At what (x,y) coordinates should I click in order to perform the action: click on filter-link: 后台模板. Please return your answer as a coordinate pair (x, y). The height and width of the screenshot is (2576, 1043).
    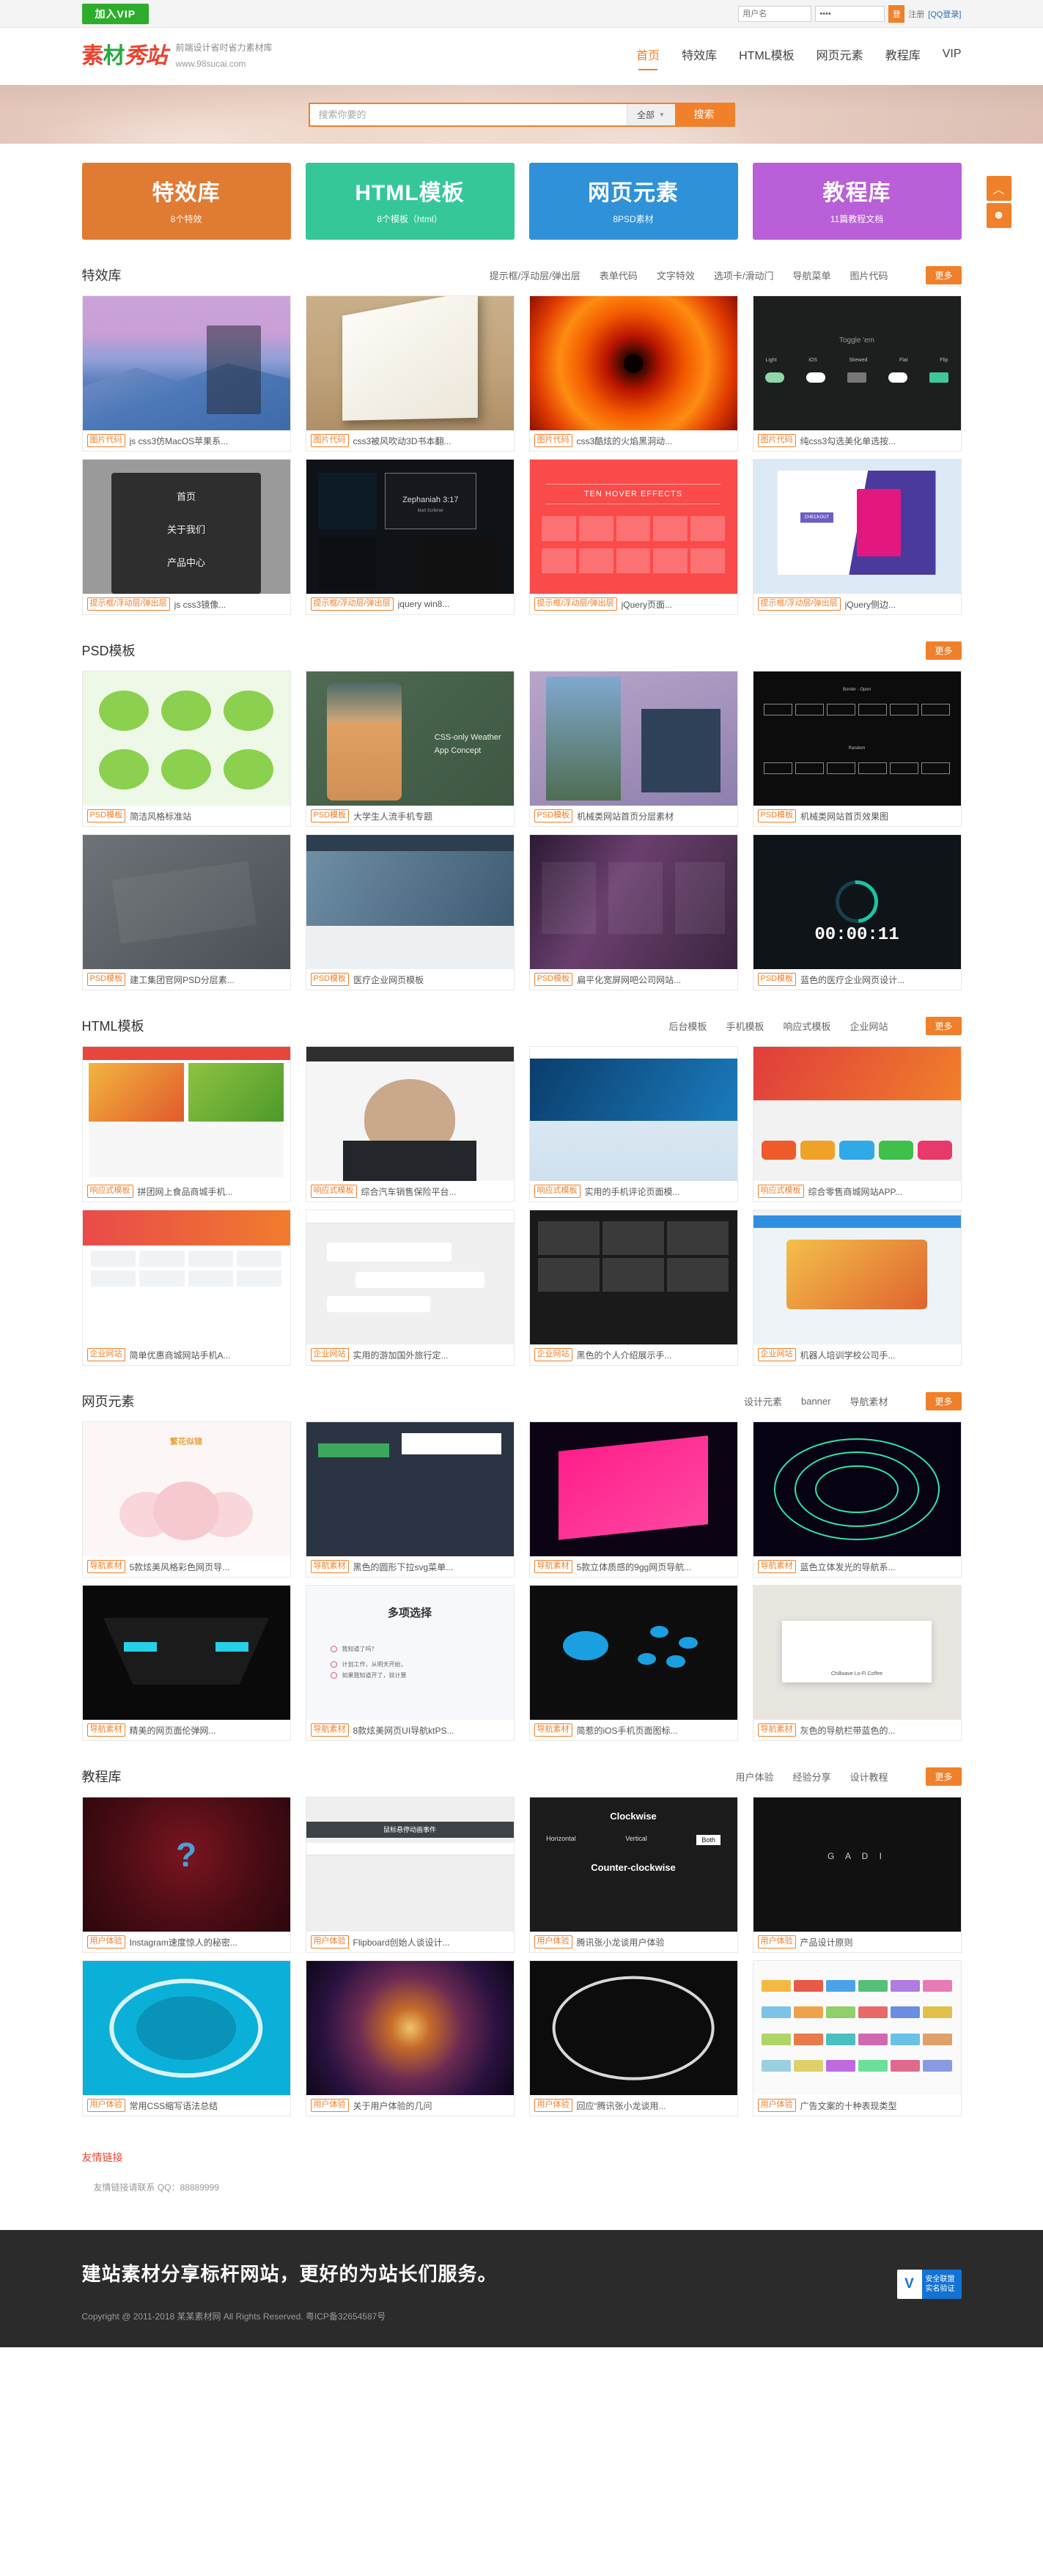
    Looking at the image, I should click on (687, 1026).